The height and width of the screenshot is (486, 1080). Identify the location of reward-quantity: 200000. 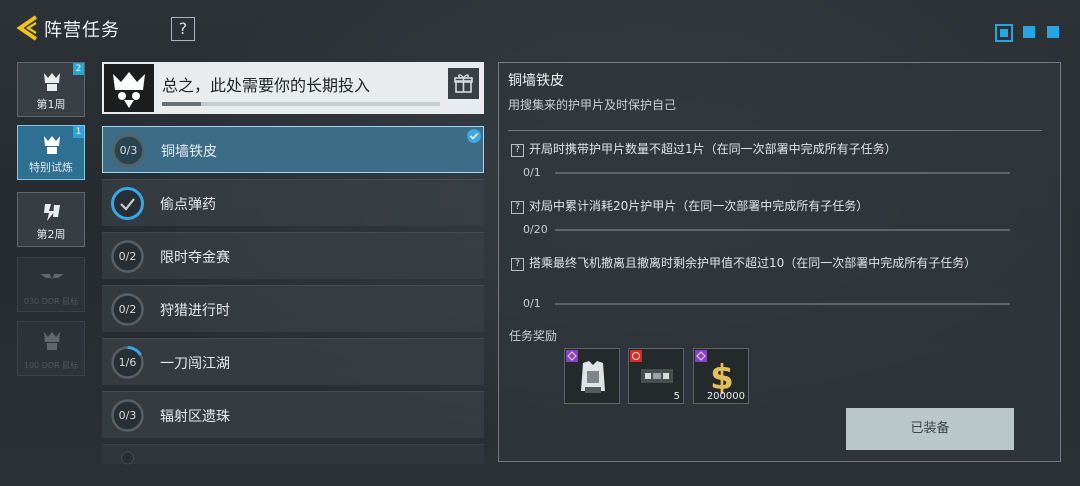
(725, 396).